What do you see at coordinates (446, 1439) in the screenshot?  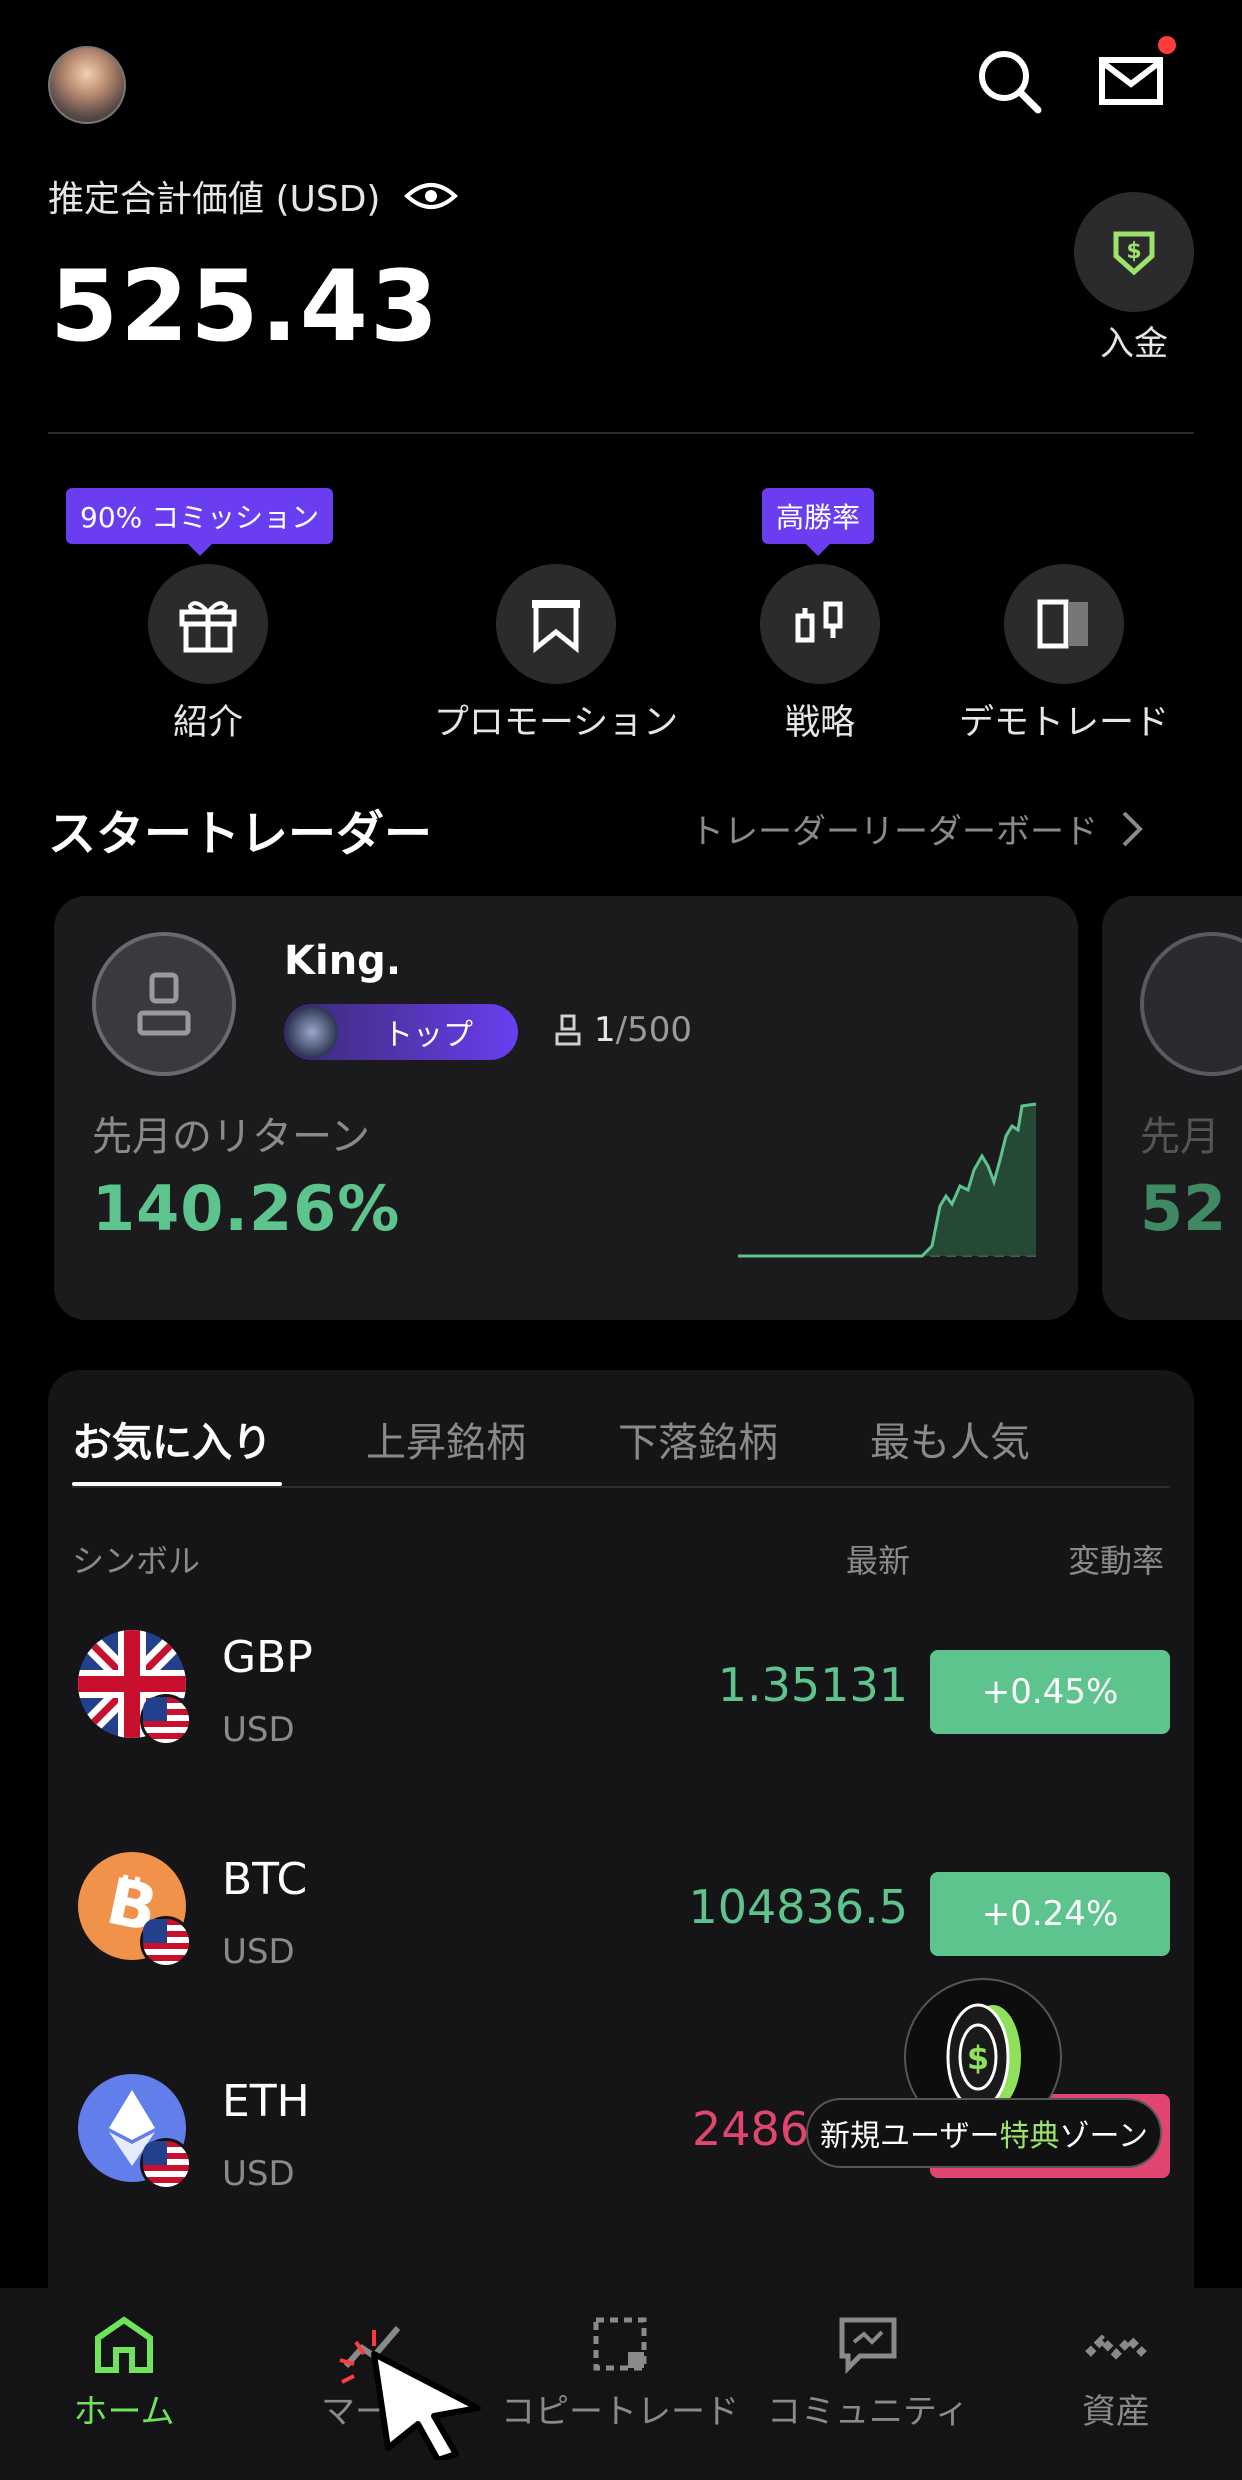 I see `tab-gainers: 上昇銘柄` at bounding box center [446, 1439].